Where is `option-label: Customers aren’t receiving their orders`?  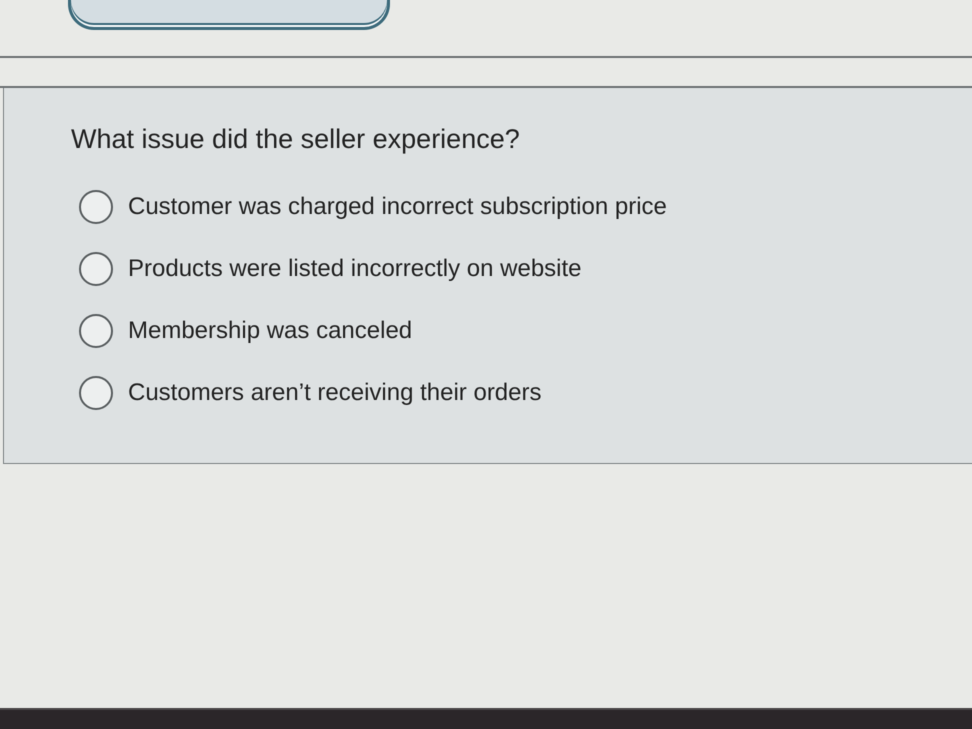 option-label: Customers aren’t receiving their orders is located at coordinates (335, 393).